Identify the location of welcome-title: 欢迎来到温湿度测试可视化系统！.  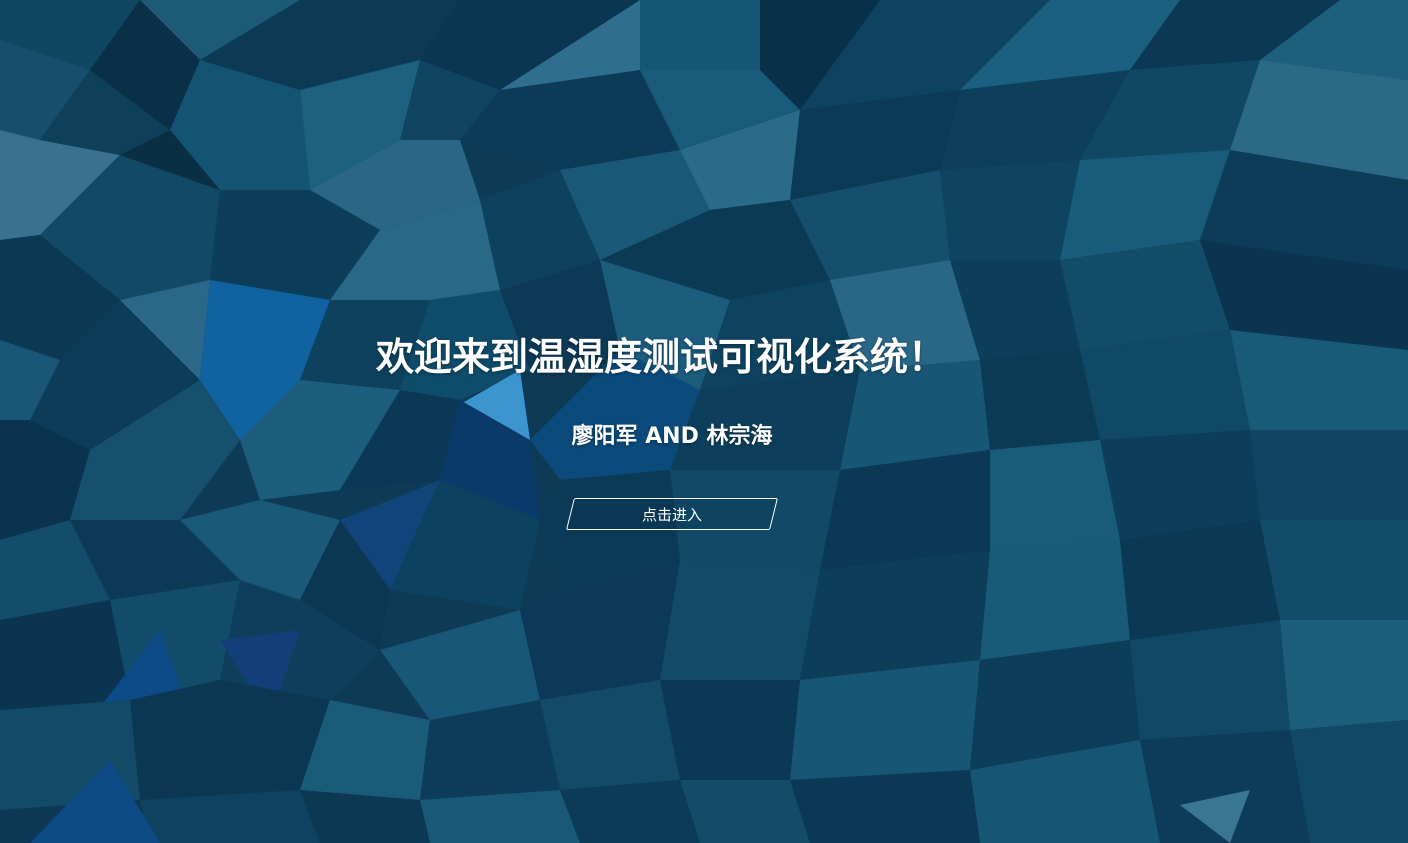
(660, 357).